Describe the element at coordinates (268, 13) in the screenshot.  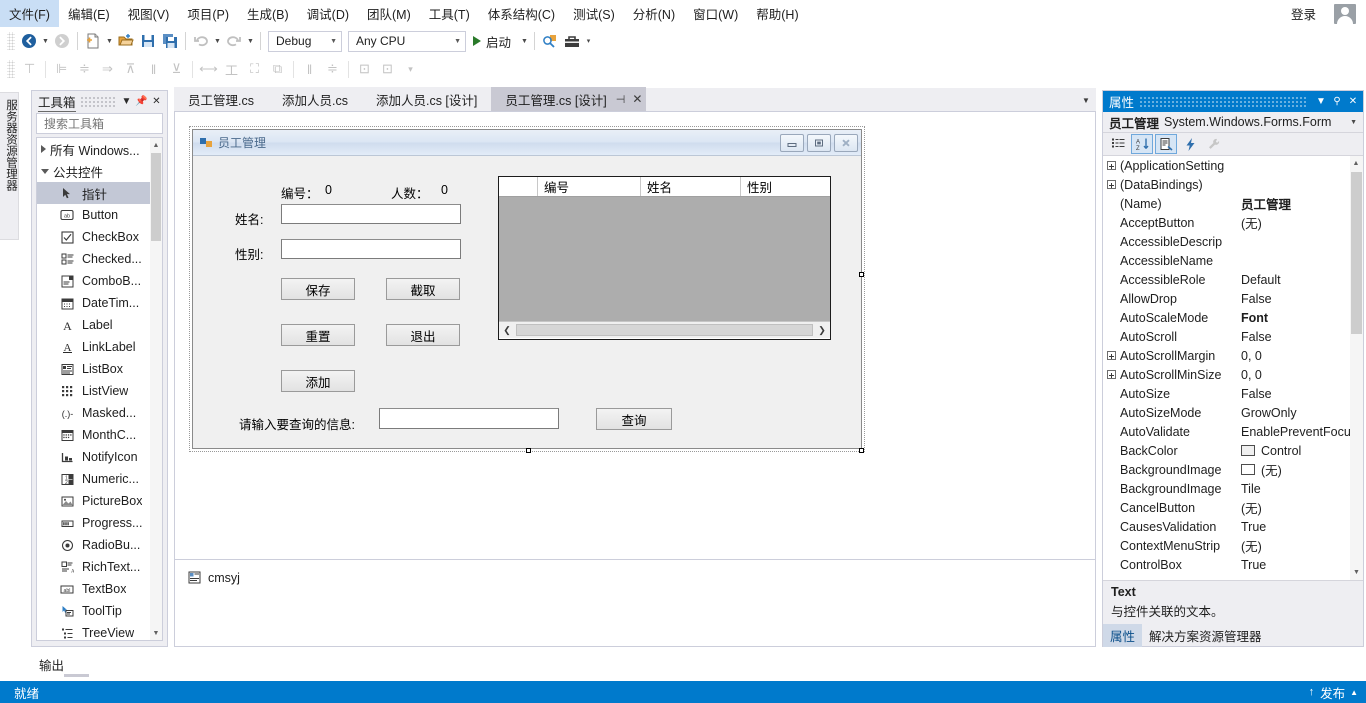
I see `menu-item-build: 生成(B)` at that location.